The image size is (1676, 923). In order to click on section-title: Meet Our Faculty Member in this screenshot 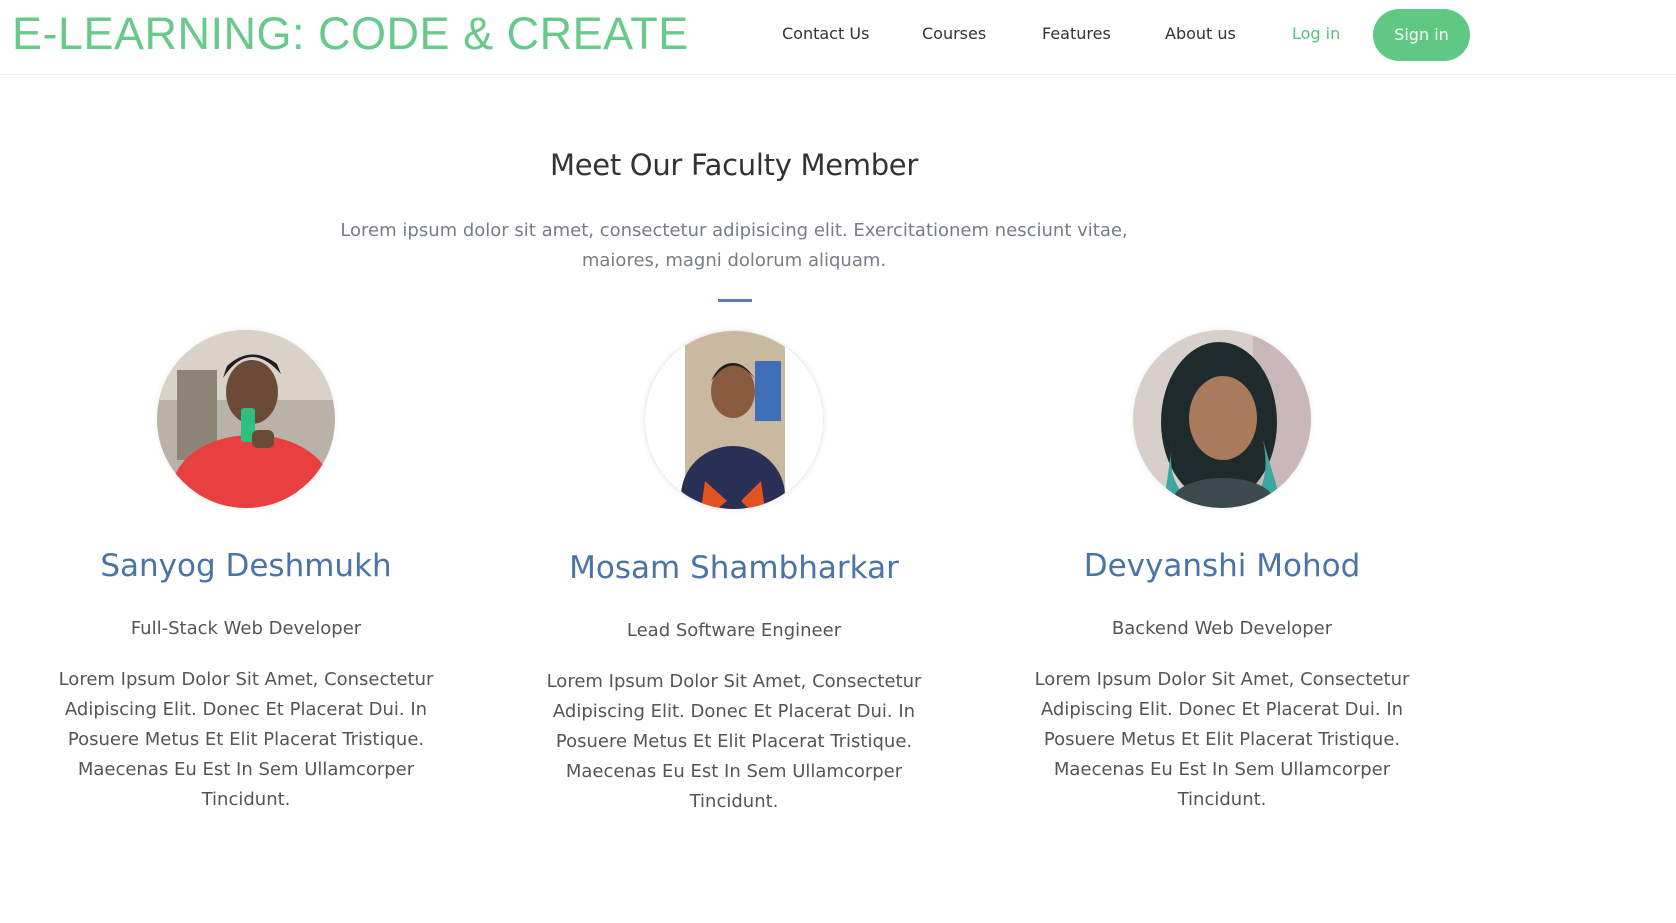, I will do `click(734, 165)`.